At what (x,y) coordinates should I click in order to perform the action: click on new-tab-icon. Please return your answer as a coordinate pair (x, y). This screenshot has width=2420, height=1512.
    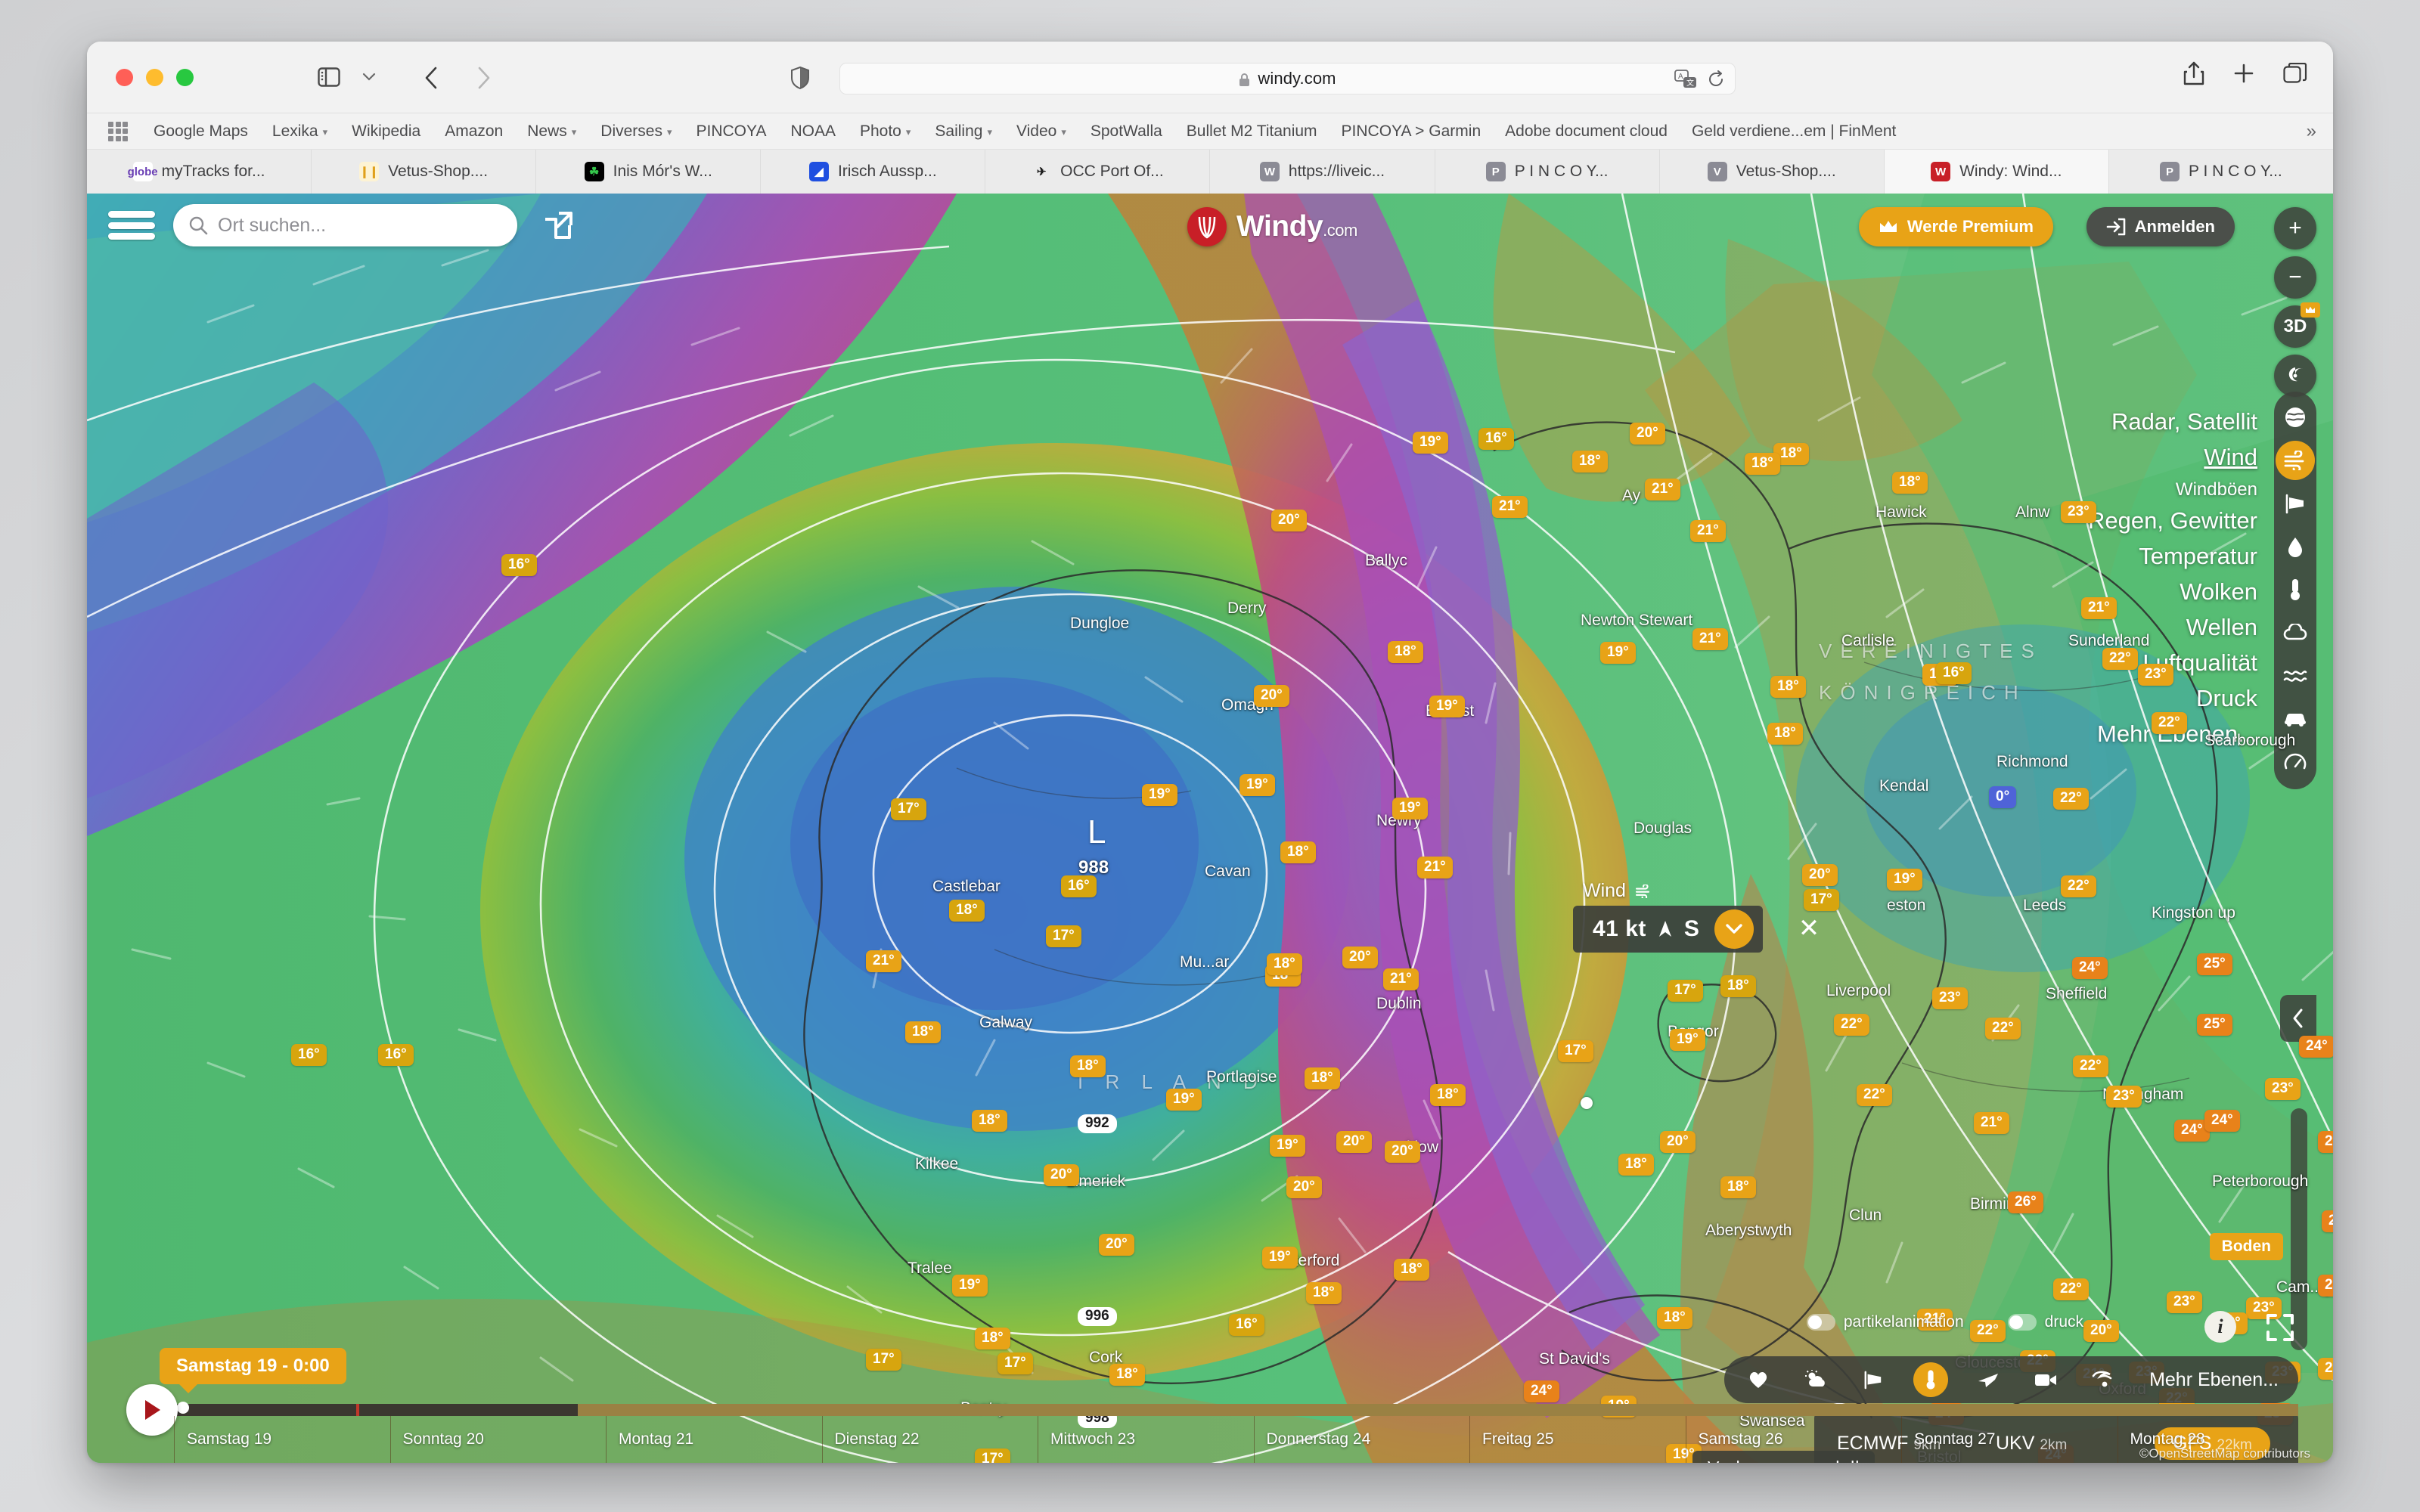
    Looking at the image, I should click on (2243, 75).